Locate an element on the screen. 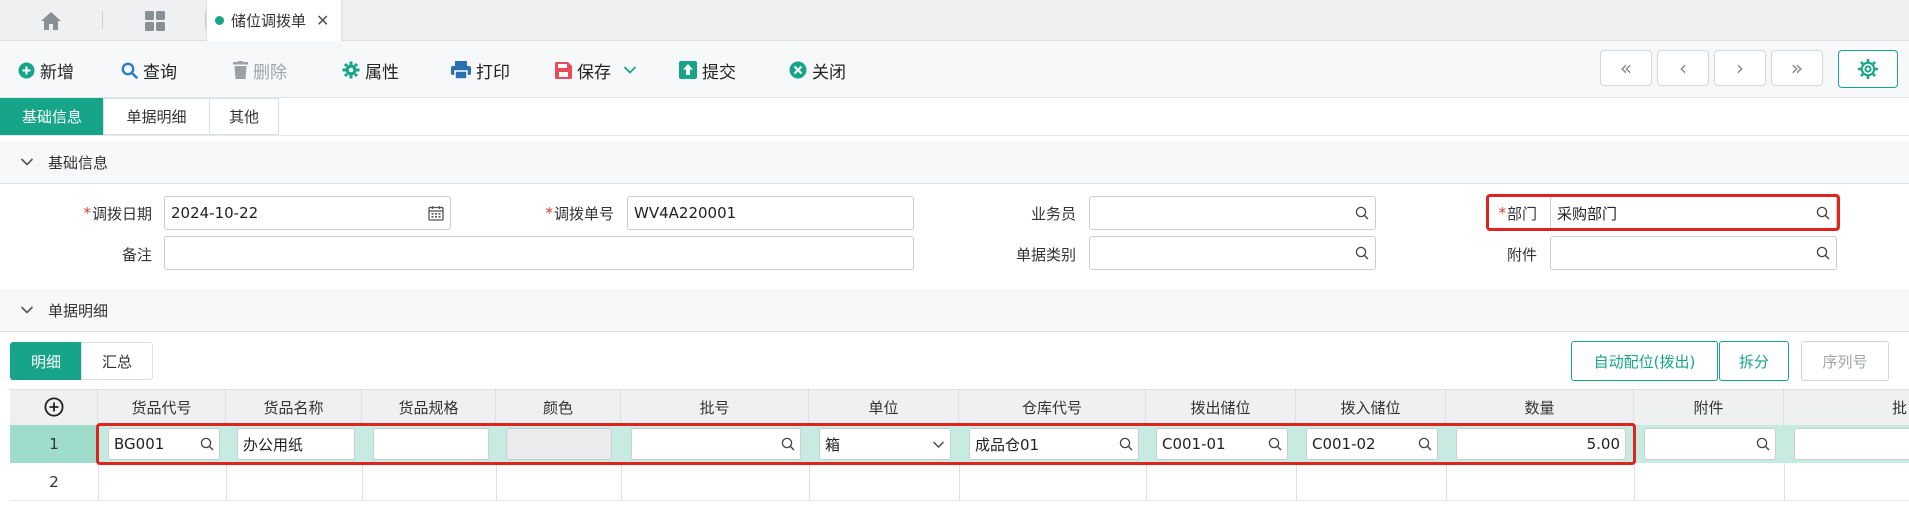 This screenshot has width=1909, height=525. submit-button: 提交 is located at coordinates (707, 70).